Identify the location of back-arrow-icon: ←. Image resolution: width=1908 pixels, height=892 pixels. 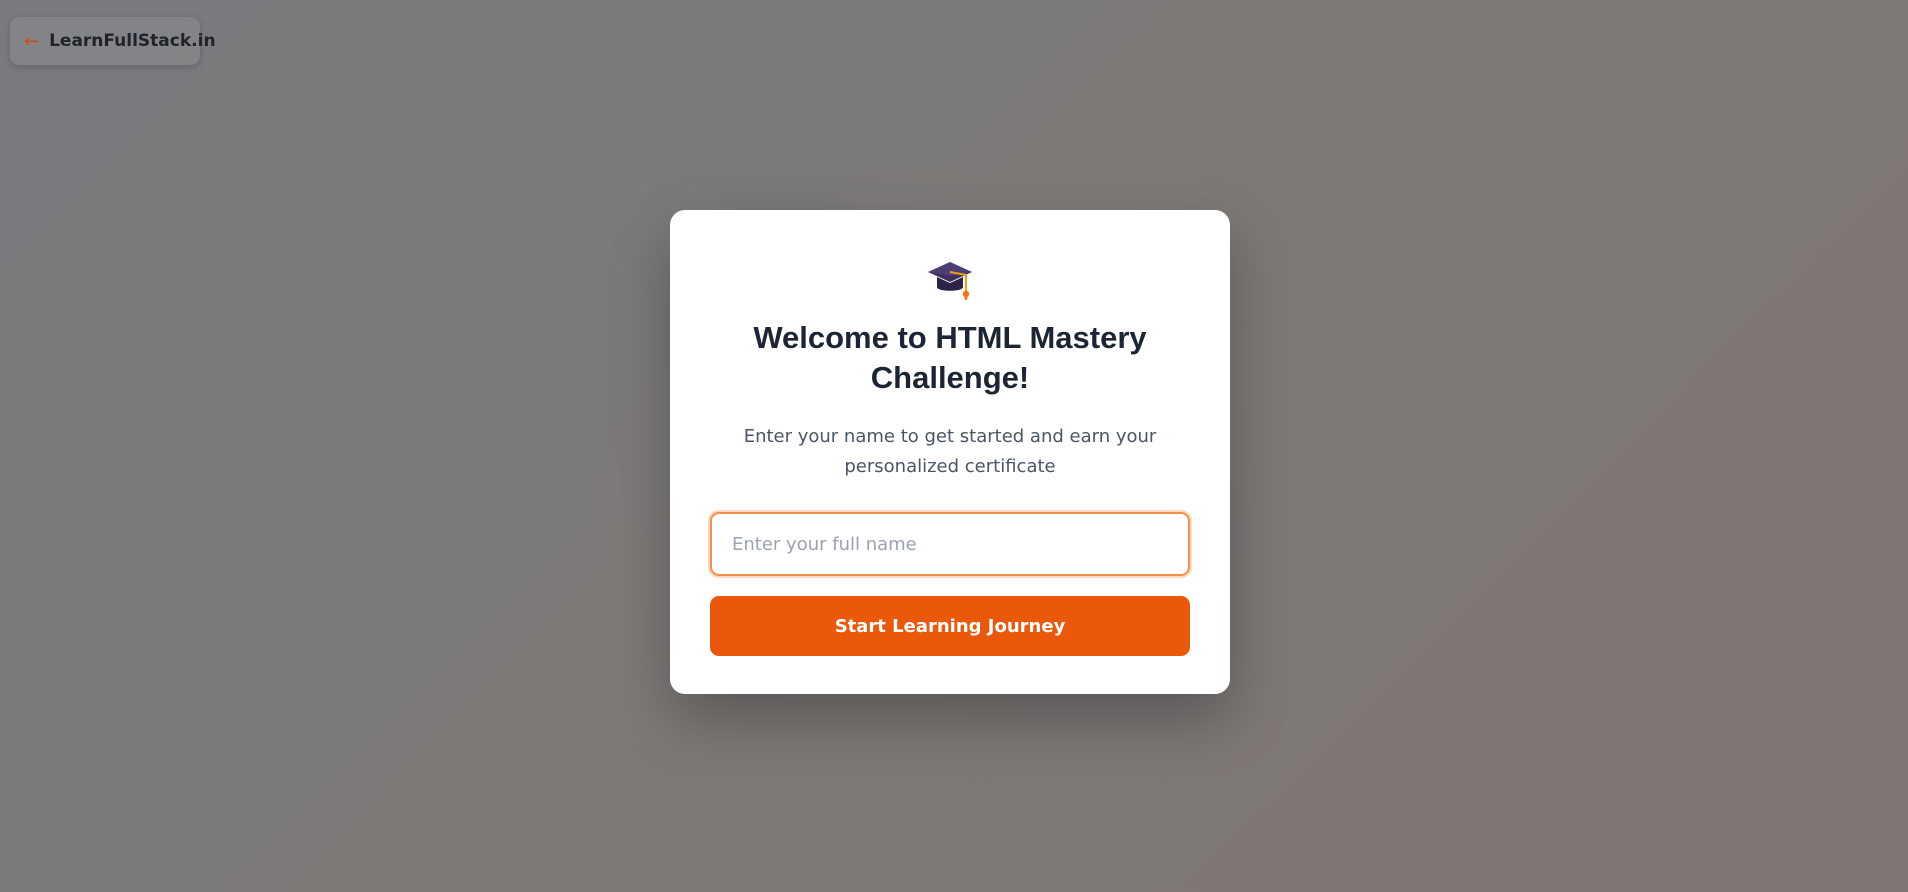
(32, 41).